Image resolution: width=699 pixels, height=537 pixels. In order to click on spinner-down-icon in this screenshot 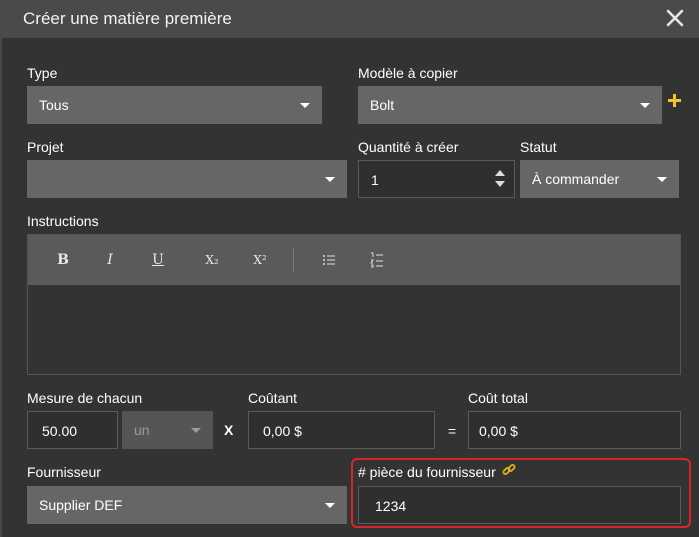, I will do `click(500, 184)`.